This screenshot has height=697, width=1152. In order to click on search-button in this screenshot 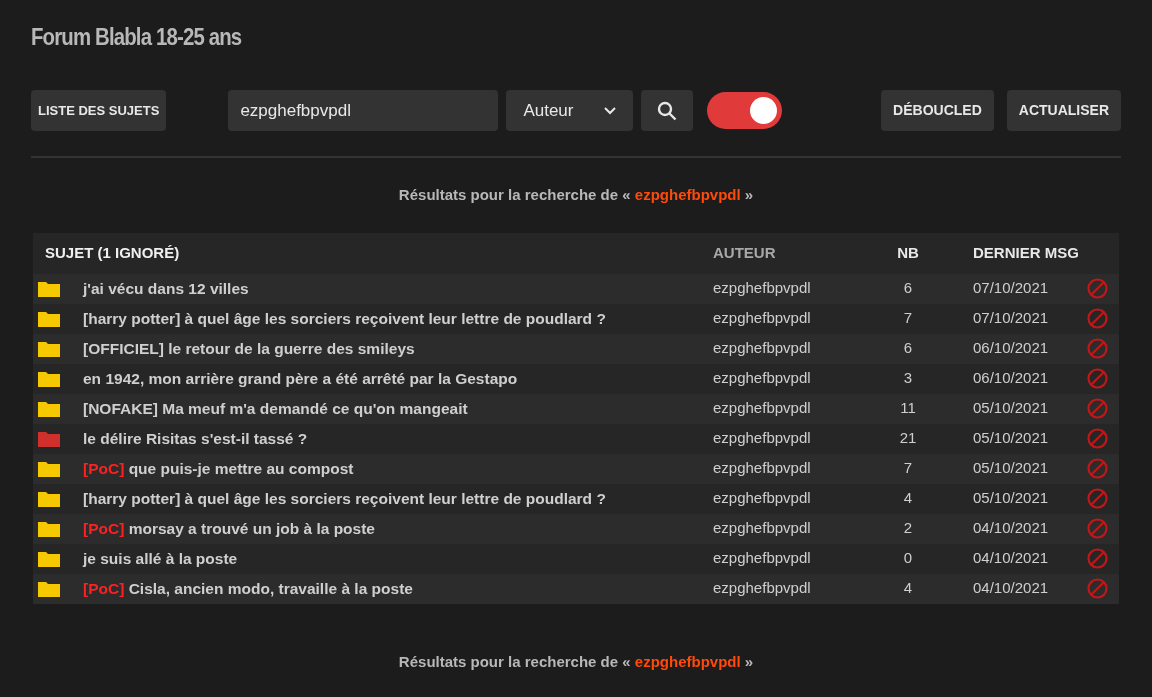, I will do `click(667, 110)`.